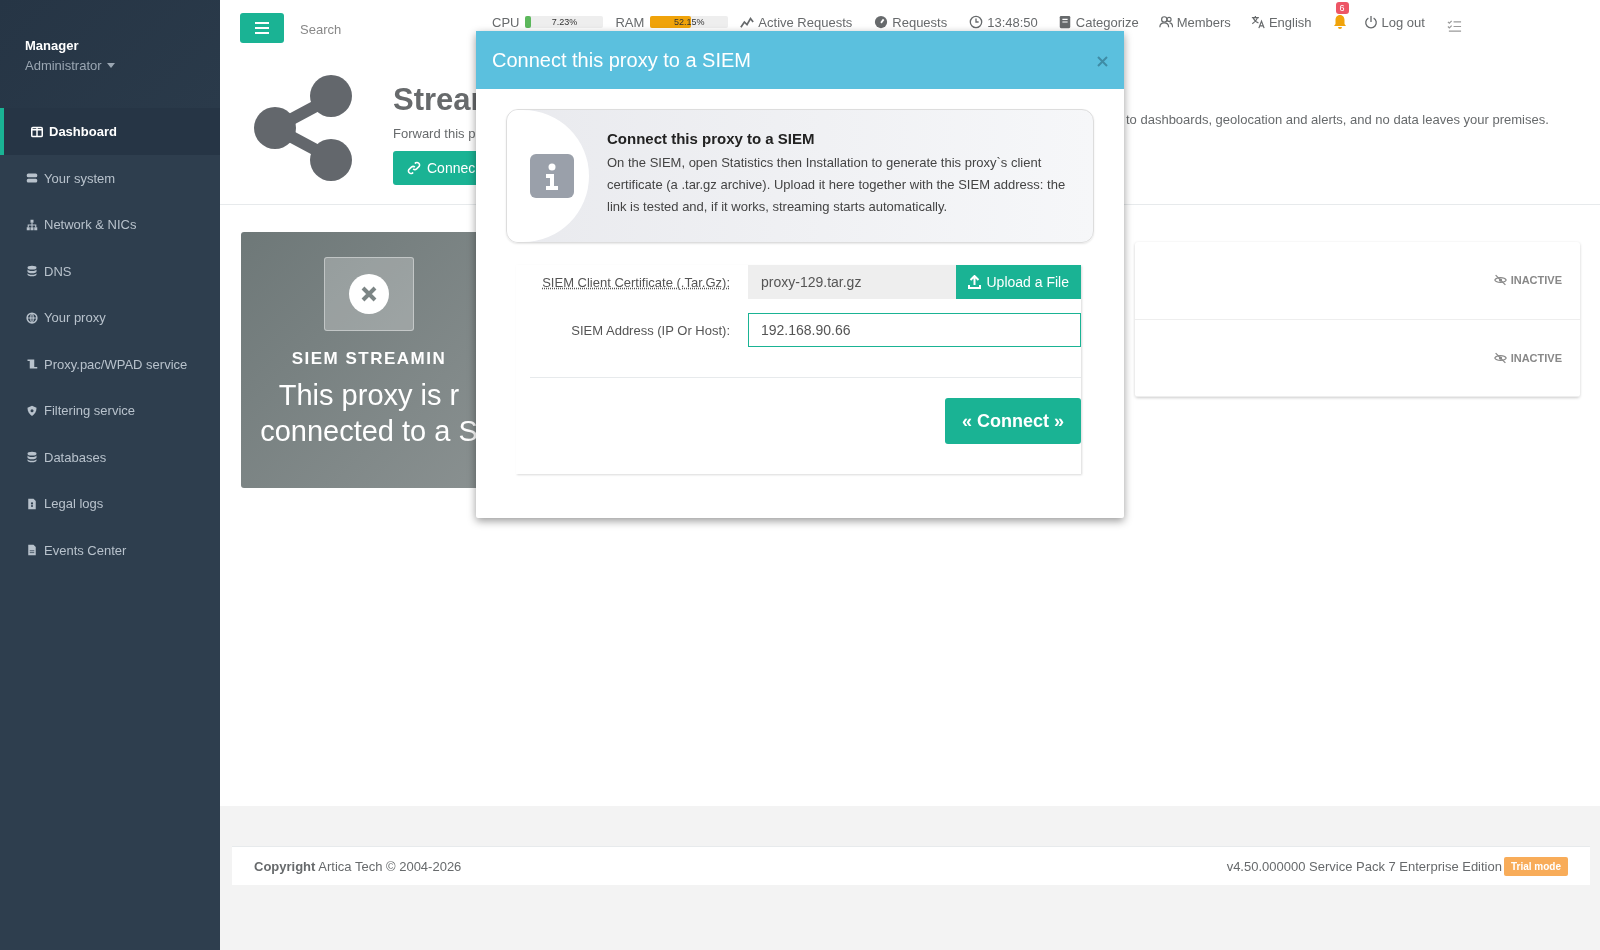 Image resolution: width=1600 pixels, height=950 pixels. I want to click on shield-icon, so click(32, 410).